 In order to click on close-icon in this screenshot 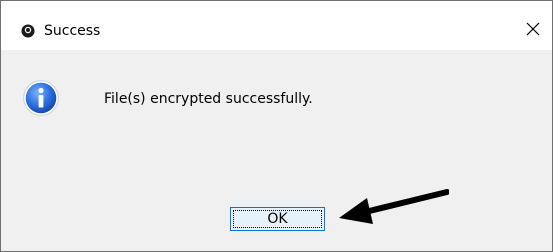, I will do `click(533, 29)`.